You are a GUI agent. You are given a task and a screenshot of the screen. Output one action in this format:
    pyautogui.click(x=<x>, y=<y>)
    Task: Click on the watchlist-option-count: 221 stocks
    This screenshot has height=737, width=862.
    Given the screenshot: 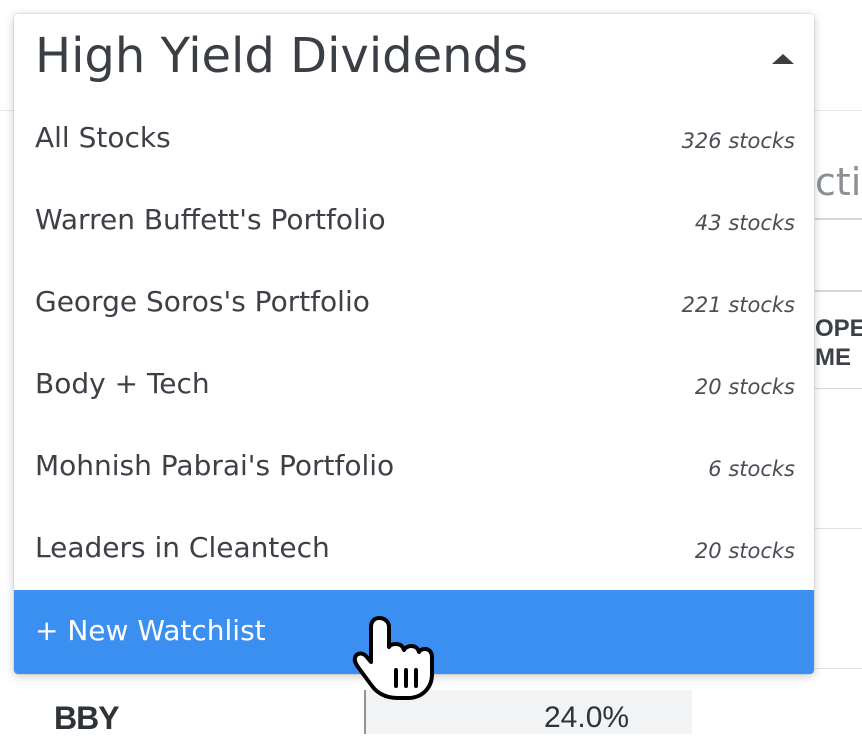 What is the action you would take?
    pyautogui.click(x=738, y=305)
    